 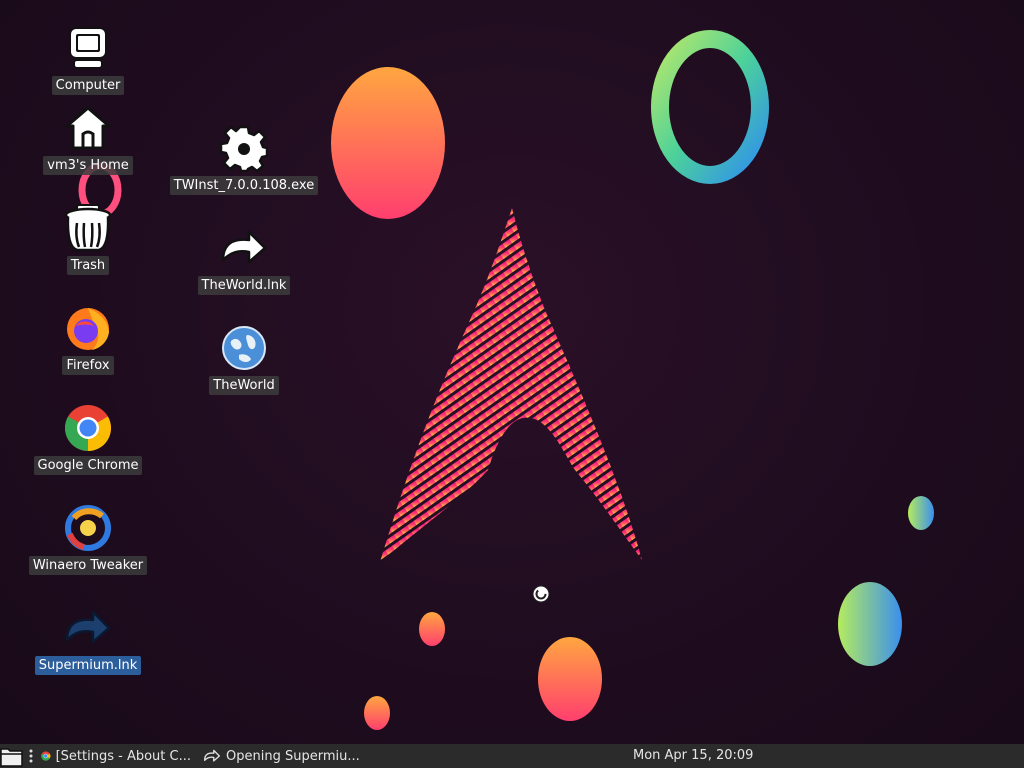 I want to click on trash-icon, so click(x=88, y=228).